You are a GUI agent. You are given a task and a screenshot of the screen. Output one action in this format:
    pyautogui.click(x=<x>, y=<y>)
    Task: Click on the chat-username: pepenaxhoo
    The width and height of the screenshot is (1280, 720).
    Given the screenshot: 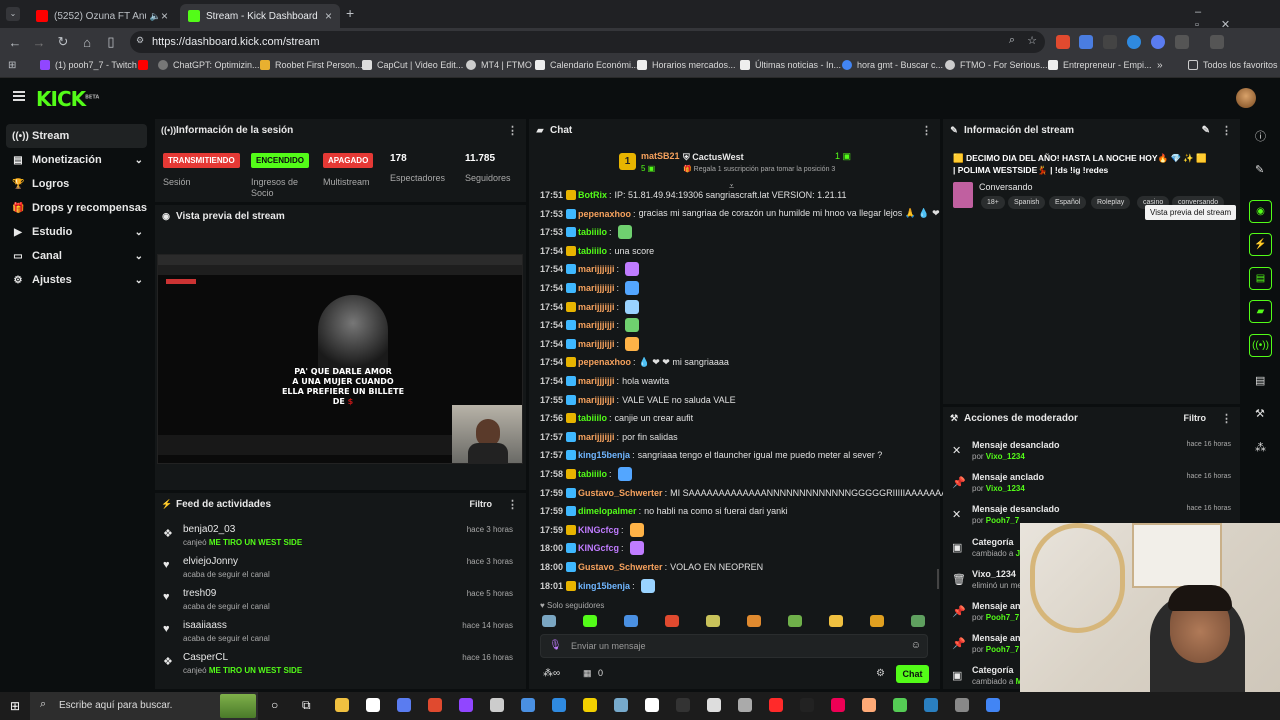 What is the action you would take?
    pyautogui.click(x=604, y=362)
    